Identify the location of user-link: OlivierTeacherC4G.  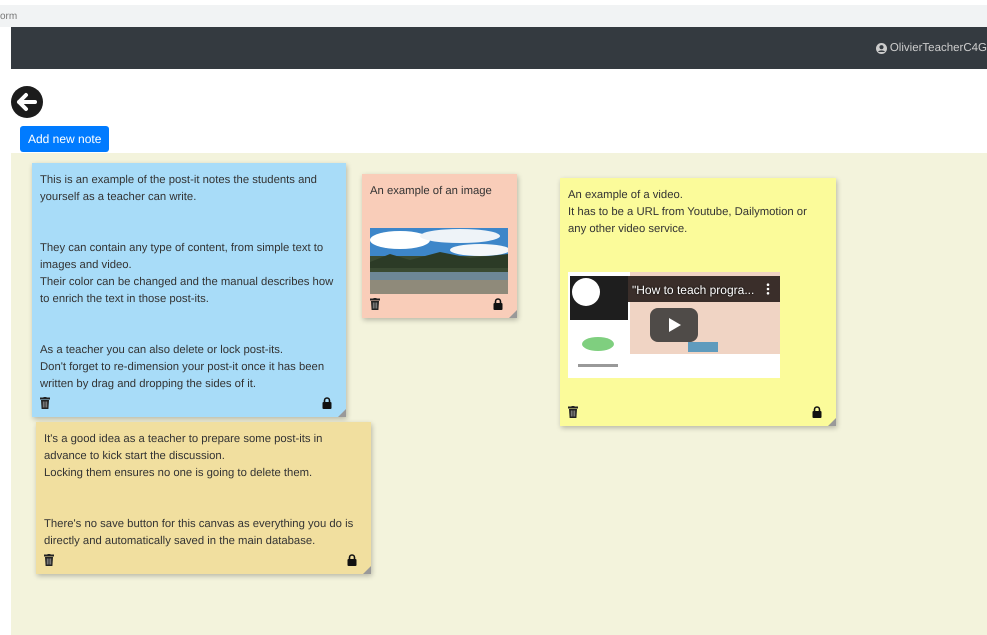
(931, 48).